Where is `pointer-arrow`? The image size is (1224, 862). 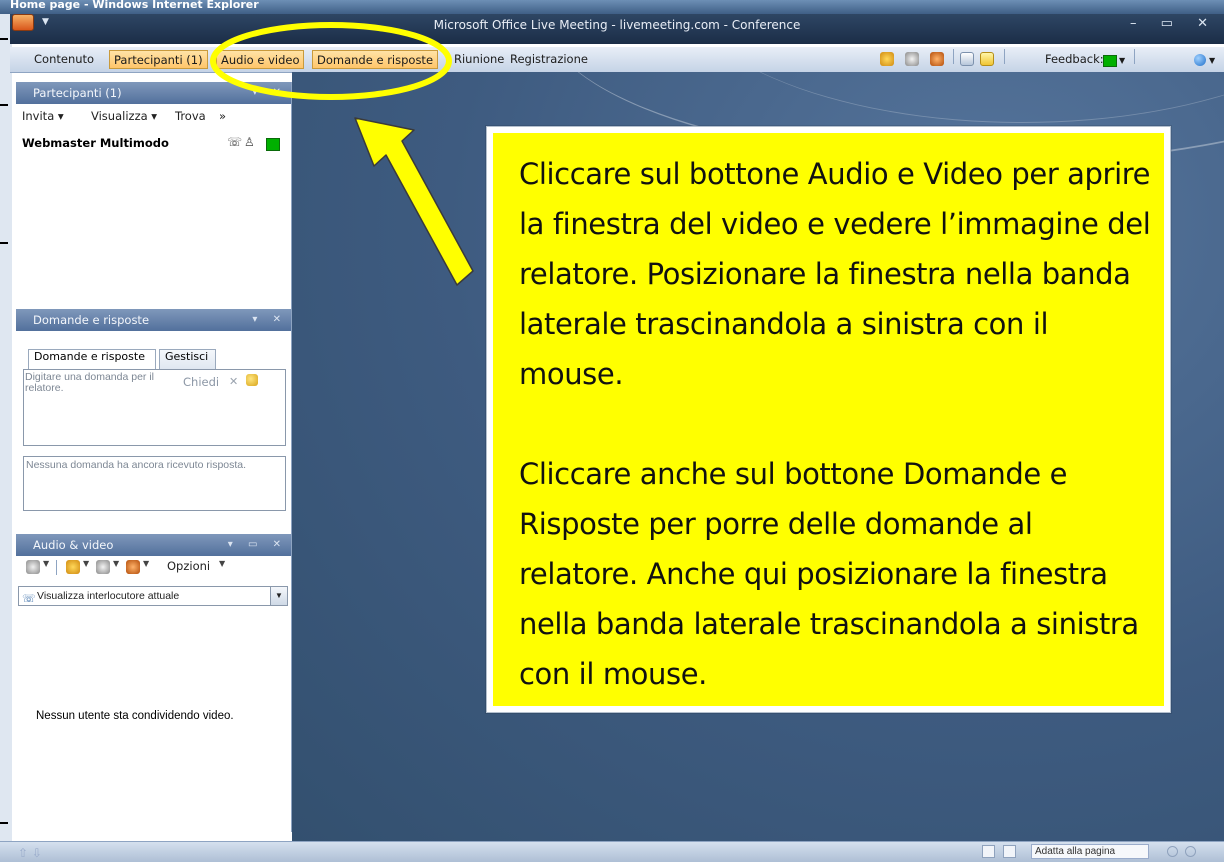
pointer-arrow is located at coordinates (414, 201).